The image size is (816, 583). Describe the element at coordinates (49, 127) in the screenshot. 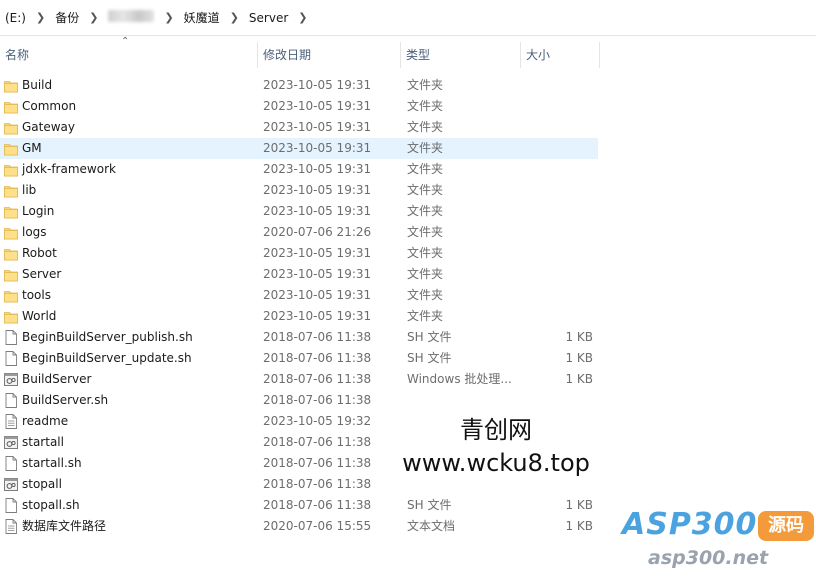

I see `file-name: Gateway` at that location.